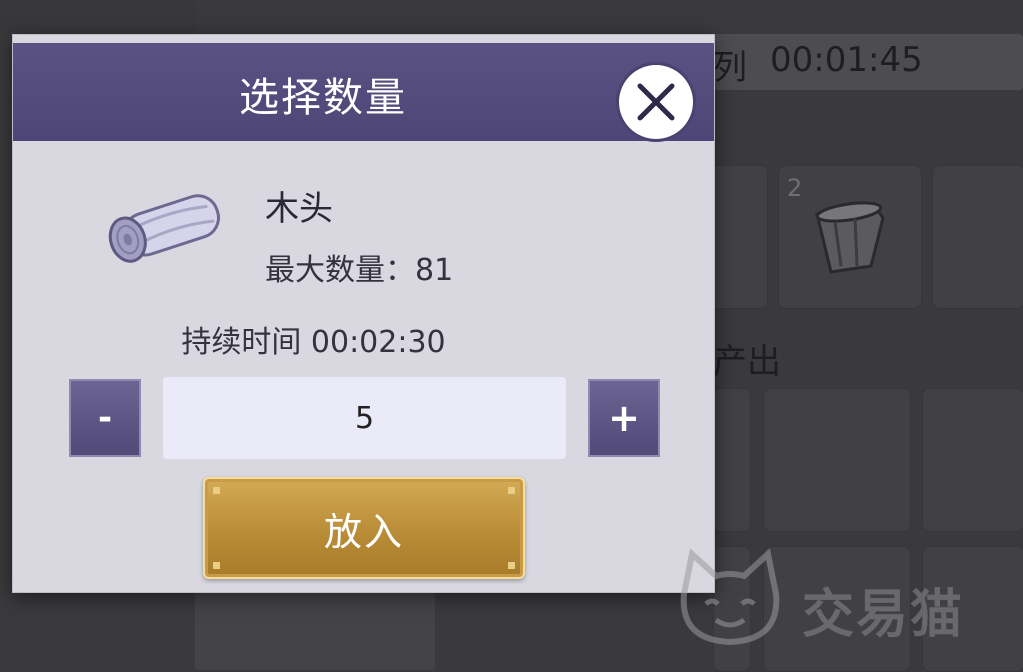  Describe the element at coordinates (315, 630) in the screenshot. I see `bg-bottom-panel` at that location.